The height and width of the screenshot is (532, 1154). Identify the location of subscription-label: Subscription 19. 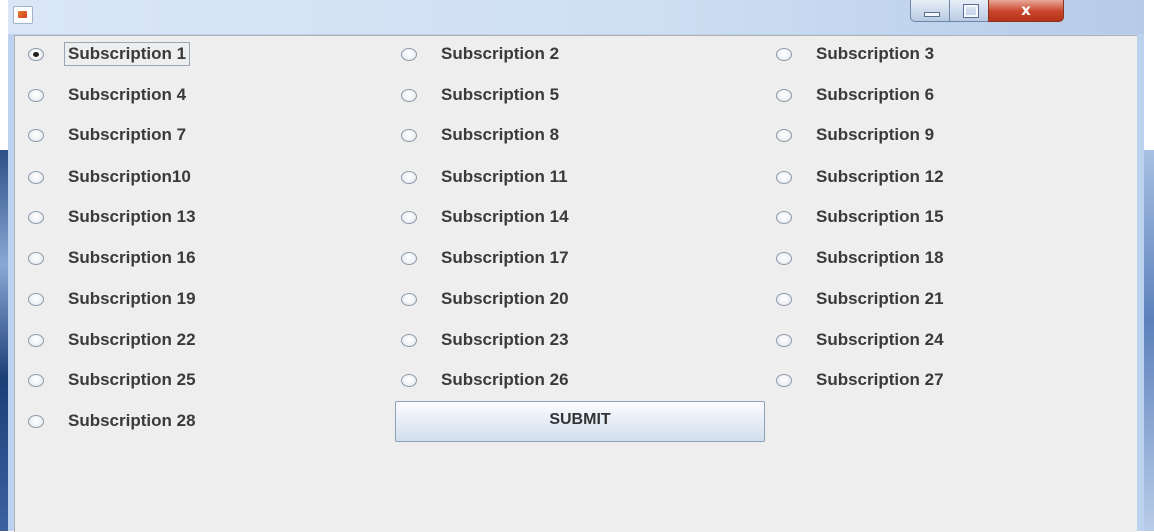
(132, 298).